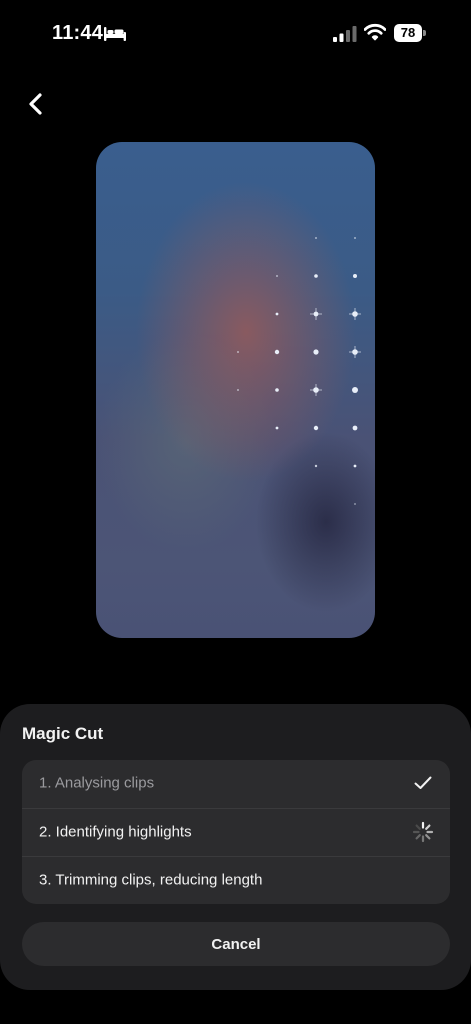 Image resolution: width=471 pixels, height=1024 pixels. Describe the element at coordinates (97, 783) in the screenshot. I see `step-label: 1. Analysing clips` at that location.